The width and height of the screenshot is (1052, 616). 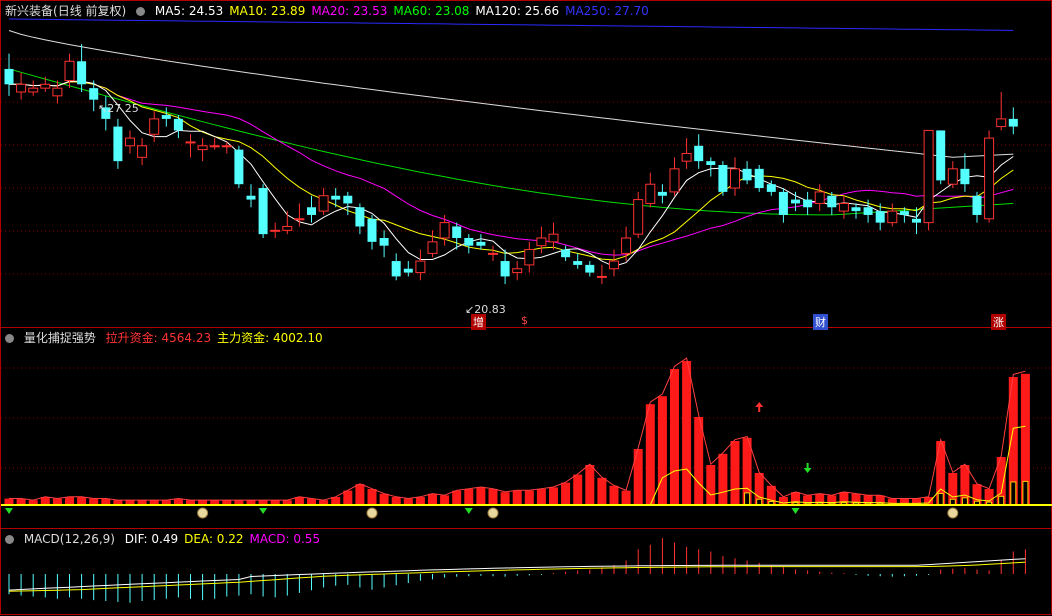 What do you see at coordinates (807, 468) in the screenshot?
I see `down-arrow-icon` at bounding box center [807, 468].